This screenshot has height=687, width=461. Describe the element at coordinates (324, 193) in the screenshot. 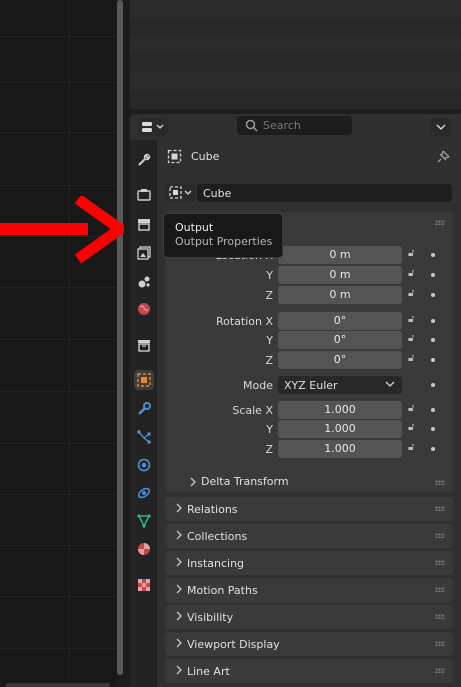

I see `object-name-field: Cube` at that location.